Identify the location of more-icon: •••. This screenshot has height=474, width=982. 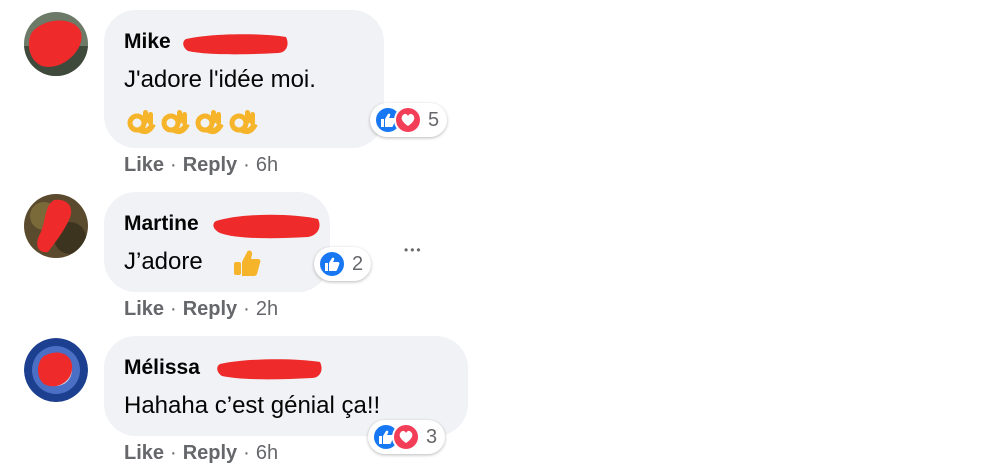
(413, 250).